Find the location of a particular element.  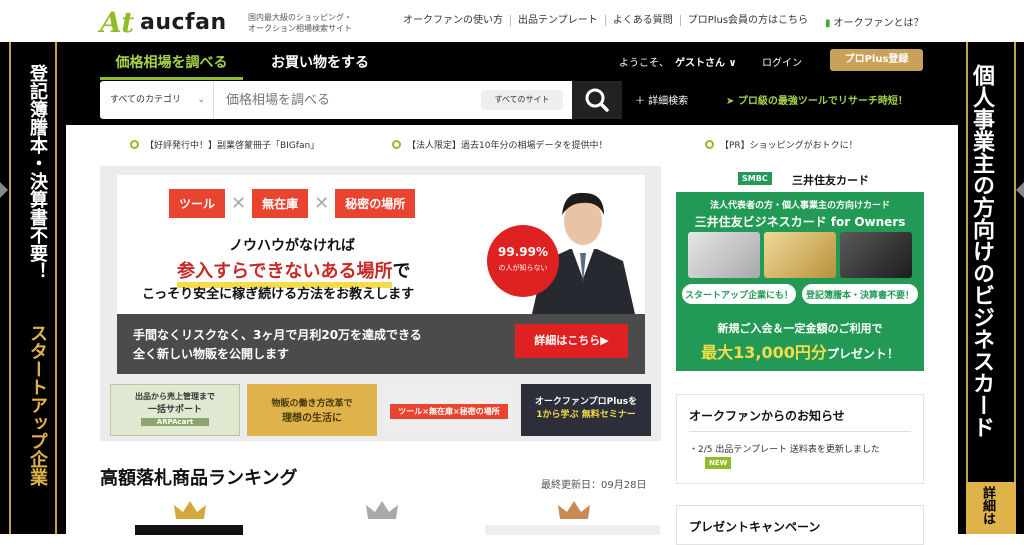

ad-brand: 三井住友カード is located at coordinates (830, 180).